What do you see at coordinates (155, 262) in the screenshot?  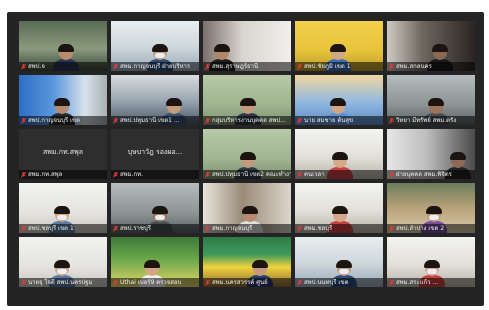 I see `participant-tile: Uthai เบอร์9 ตรวจสอบ` at bounding box center [155, 262].